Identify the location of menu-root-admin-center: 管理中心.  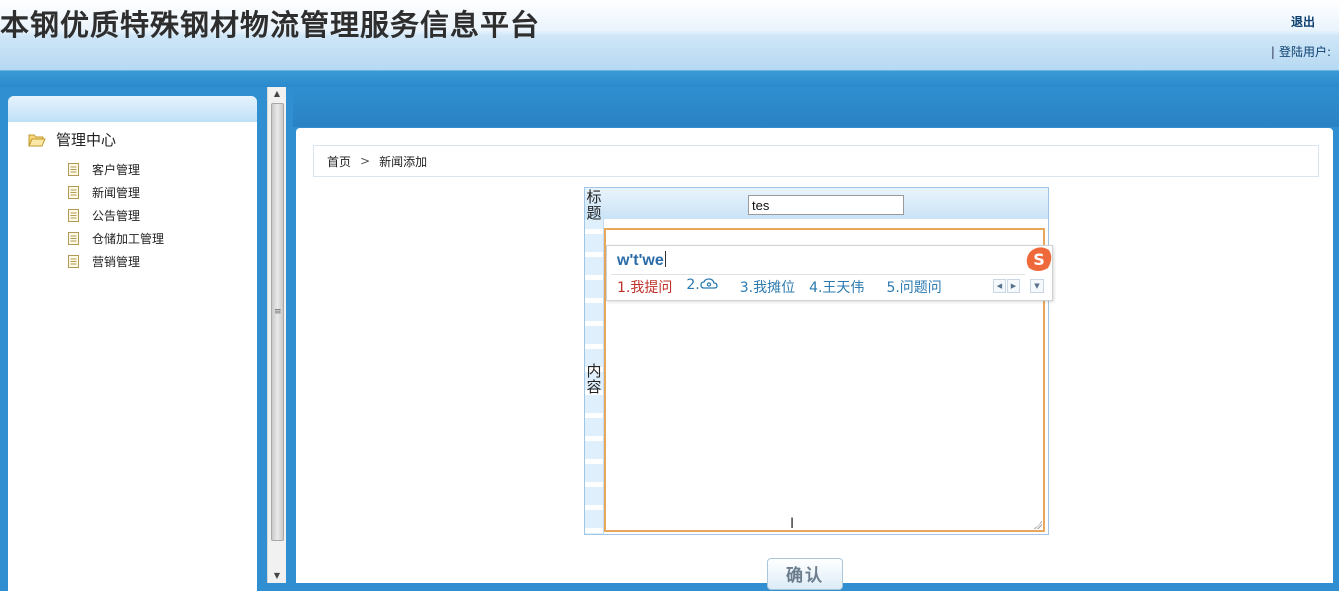
(72, 139).